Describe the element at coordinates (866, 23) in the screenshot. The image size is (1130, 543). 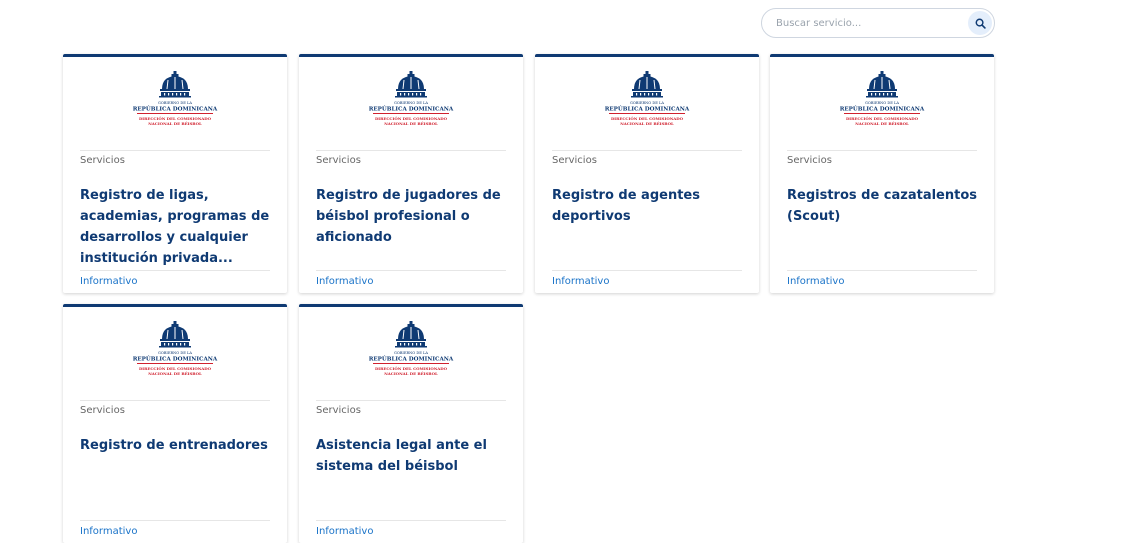
I see `search-input` at that location.